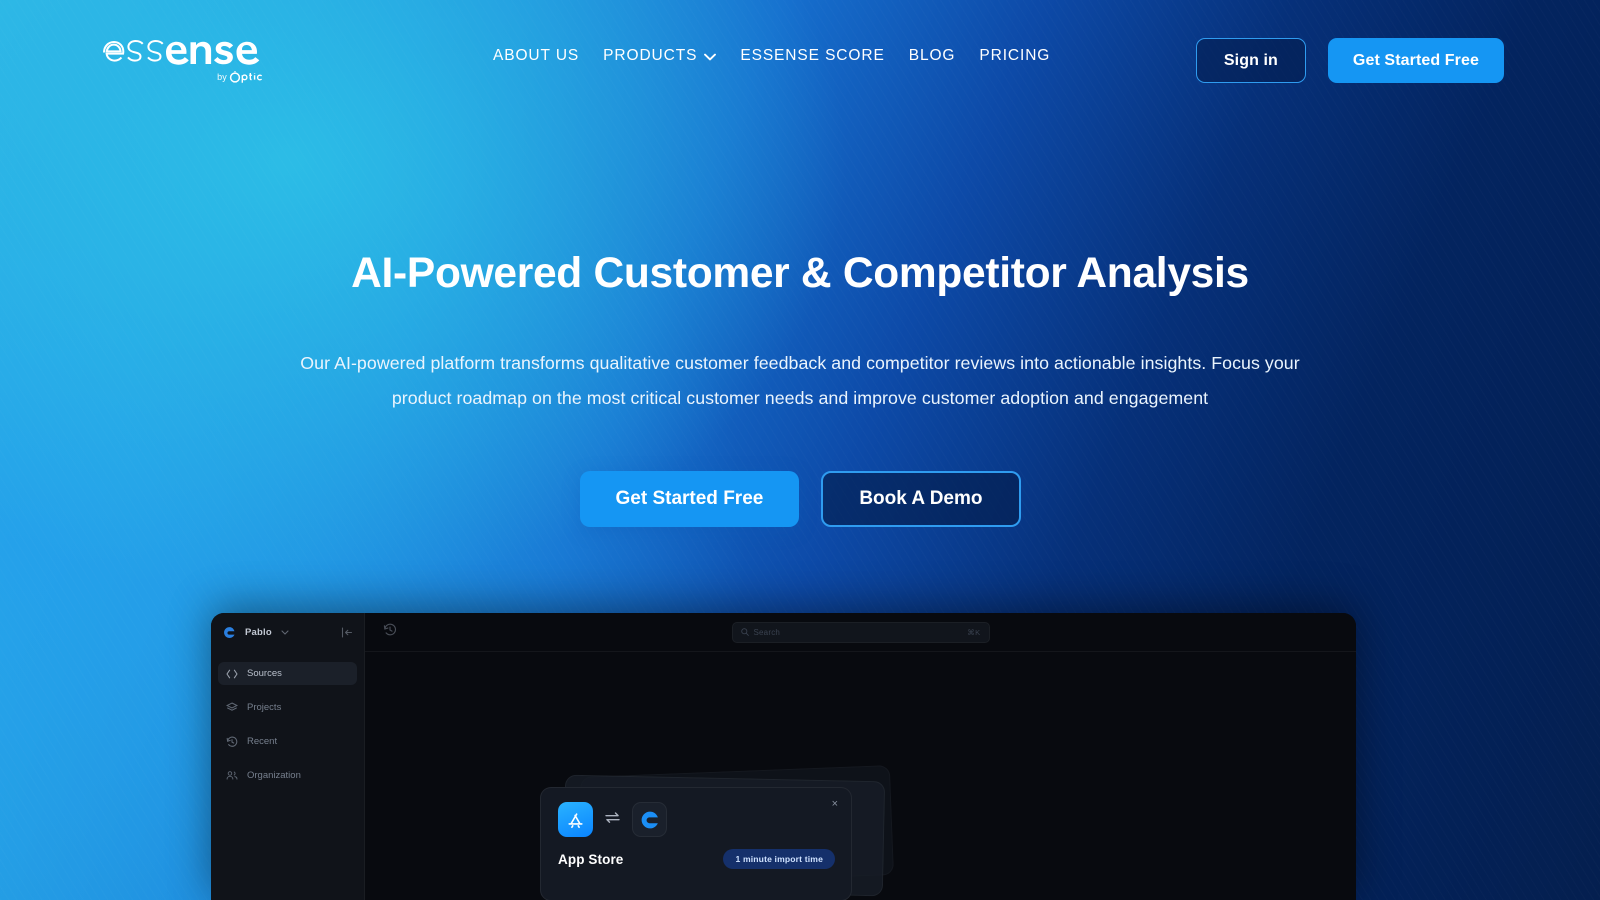 The image size is (1600, 900). I want to click on sidebar-item-sources: Sources, so click(287, 673).